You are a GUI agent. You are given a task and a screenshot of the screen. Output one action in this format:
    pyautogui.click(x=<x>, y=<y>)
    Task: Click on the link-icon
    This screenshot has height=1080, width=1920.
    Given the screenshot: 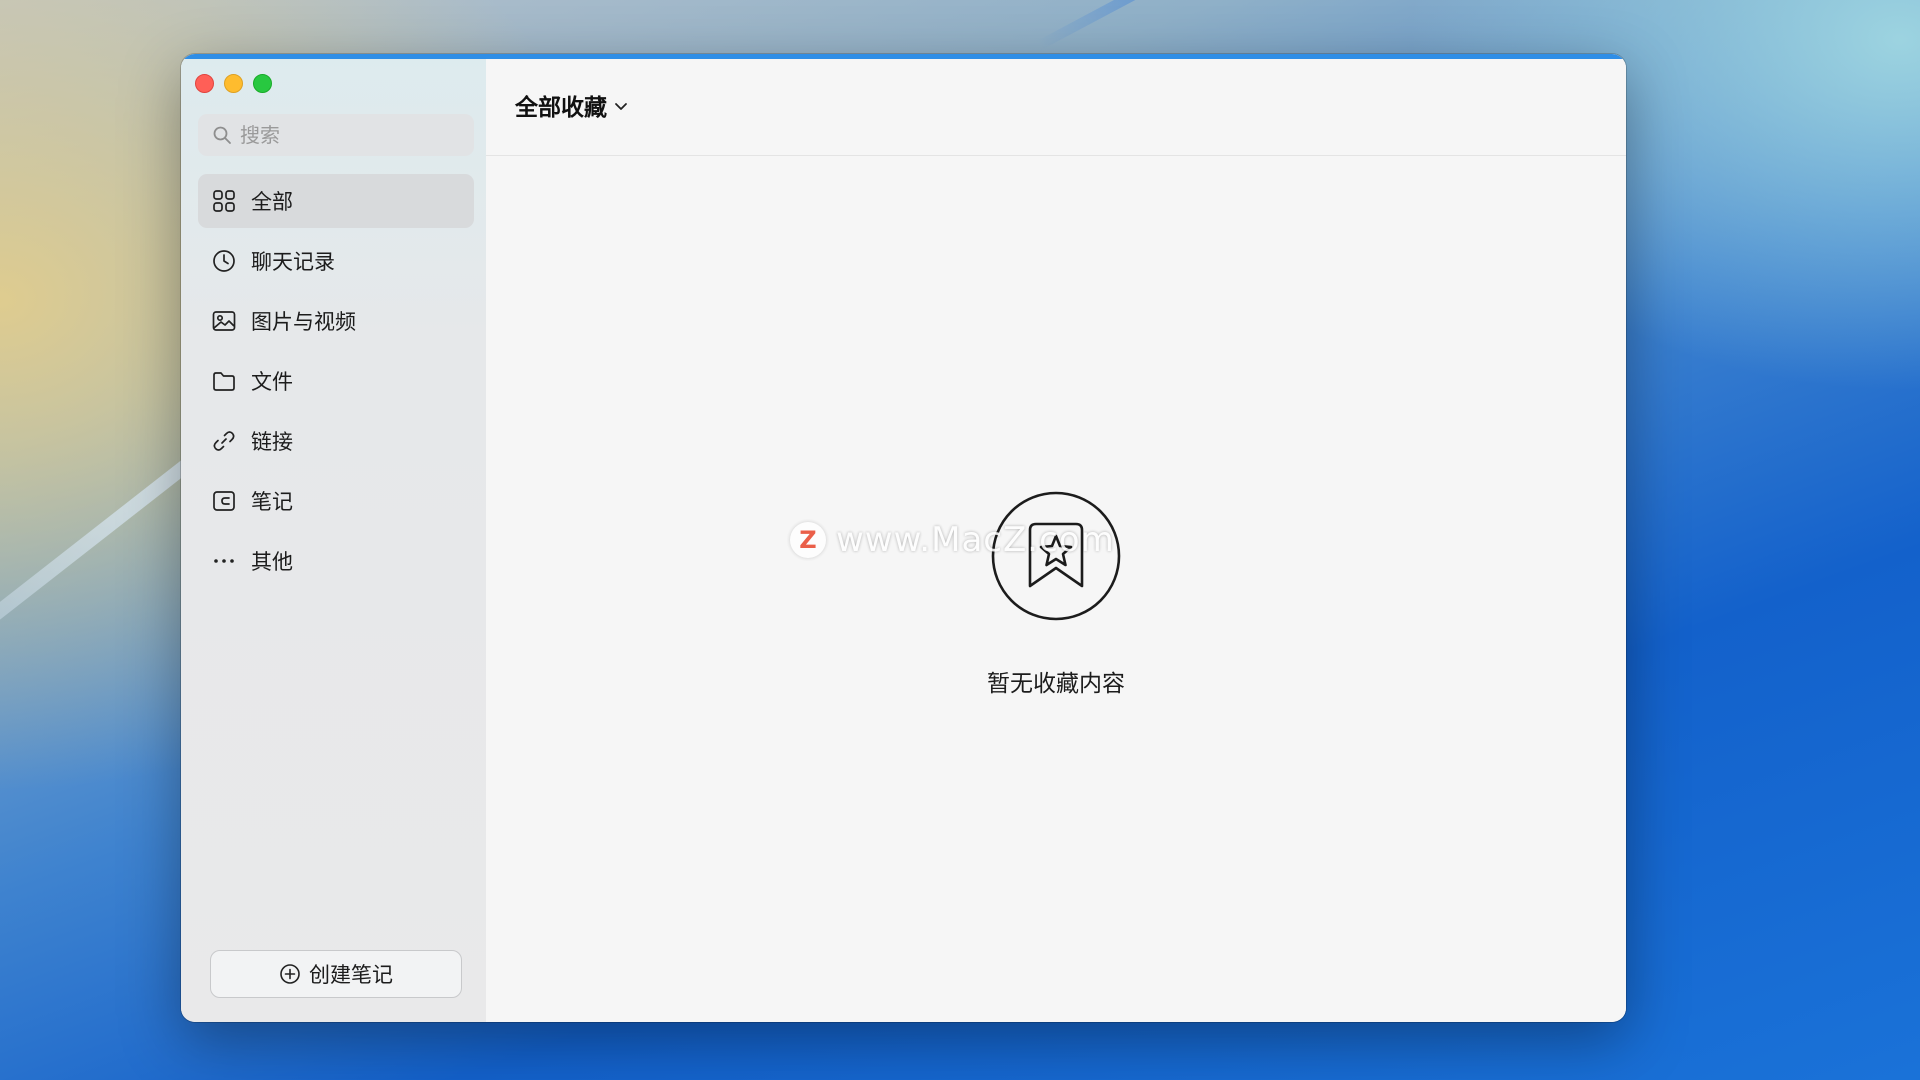 What is the action you would take?
    pyautogui.click(x=224, y=441)
    